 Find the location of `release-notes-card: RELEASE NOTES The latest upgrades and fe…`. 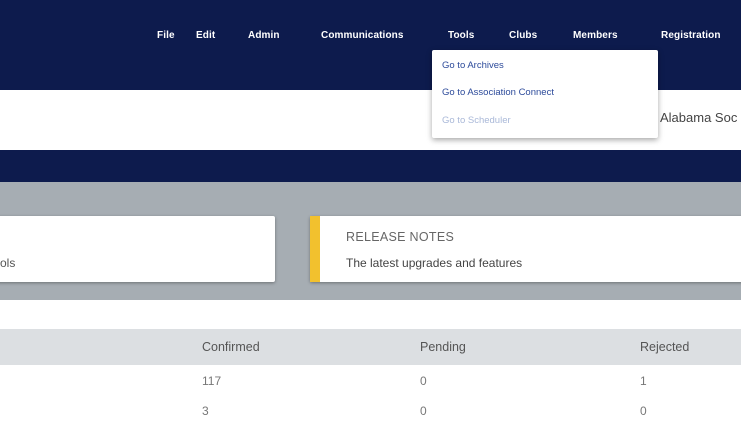

release-notes-card: RELEASE NOTES The latest upgrades and fe… is located at coordinates (525, 249).